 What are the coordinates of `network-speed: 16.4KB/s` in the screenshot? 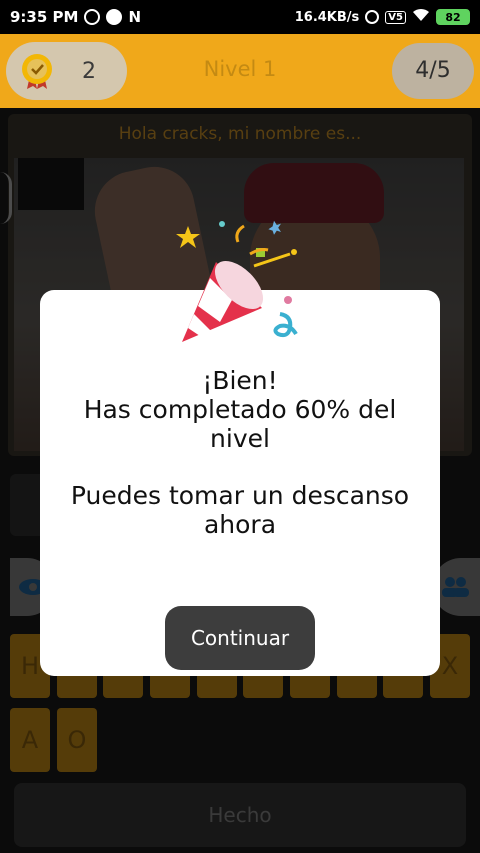 It's located at (327, 17).